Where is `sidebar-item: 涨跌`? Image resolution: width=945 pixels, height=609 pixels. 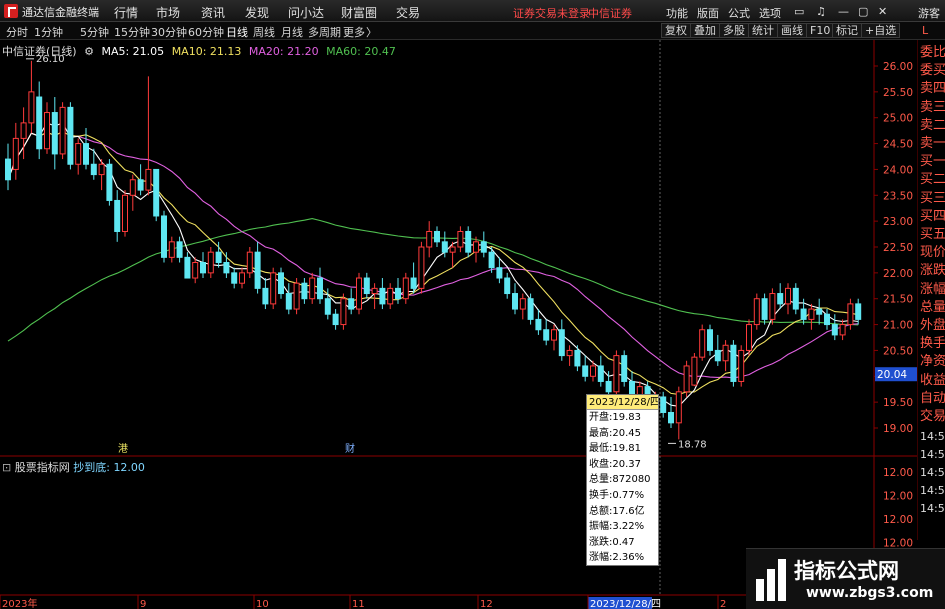
sidebar-item: 涨跌 is located at coordinates (932, 270).